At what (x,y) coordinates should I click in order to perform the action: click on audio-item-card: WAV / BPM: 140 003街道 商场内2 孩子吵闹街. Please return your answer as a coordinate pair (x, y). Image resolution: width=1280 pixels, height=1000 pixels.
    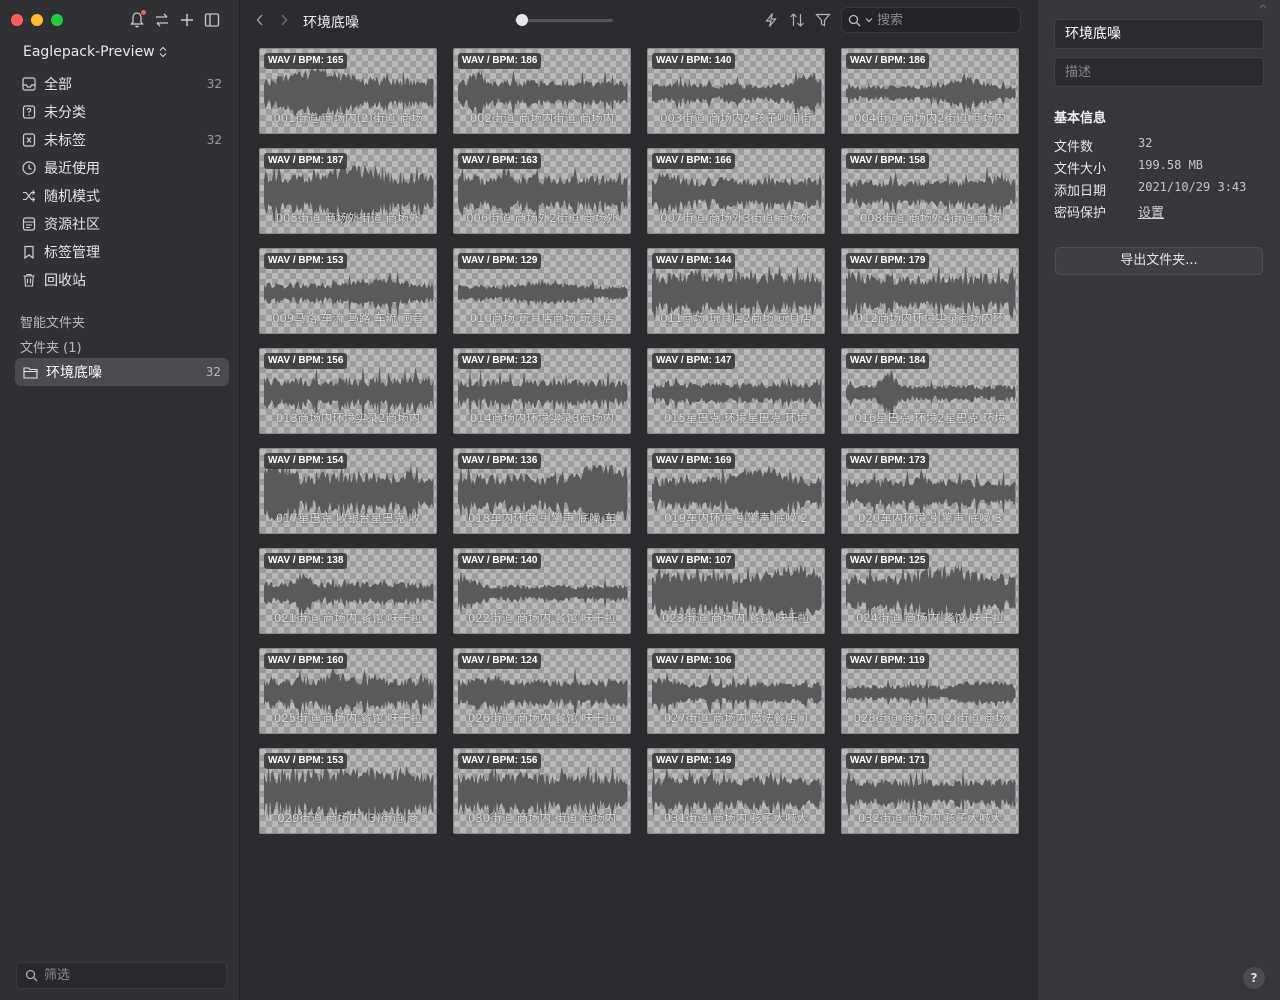
    Looking at the image, I should click on (736, 91).